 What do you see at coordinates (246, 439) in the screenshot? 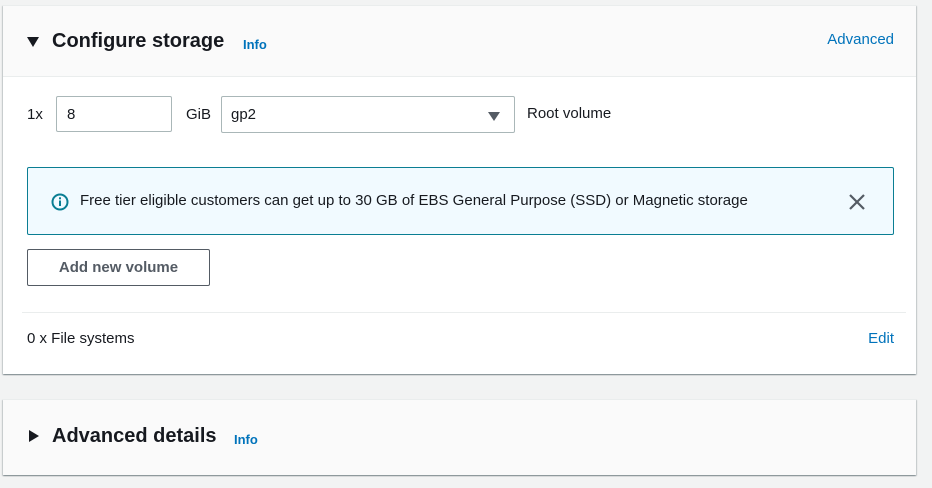
I see `advanced-details-info-link: Info` at bounding box center [246, 439].